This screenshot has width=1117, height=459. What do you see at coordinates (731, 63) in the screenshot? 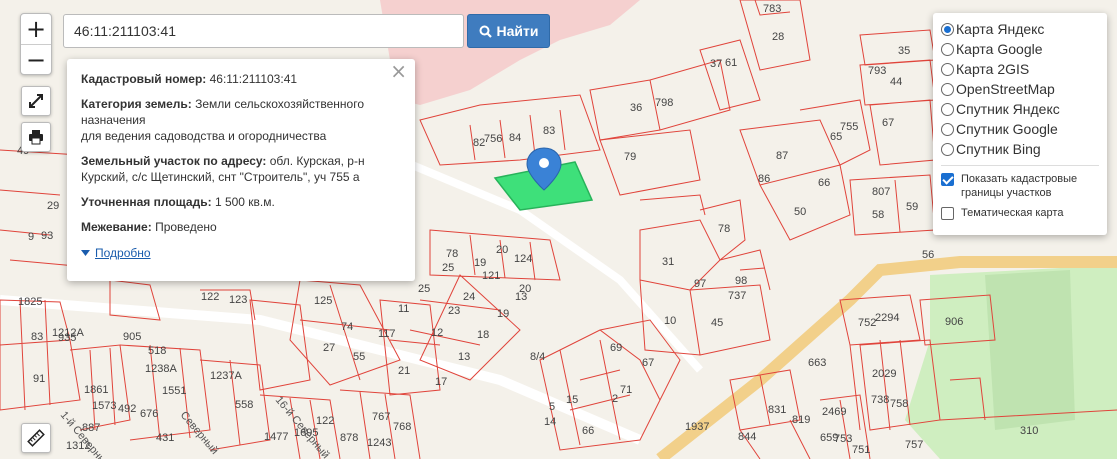
I see `parcel-number: 61` at bounding box center [731, 63].